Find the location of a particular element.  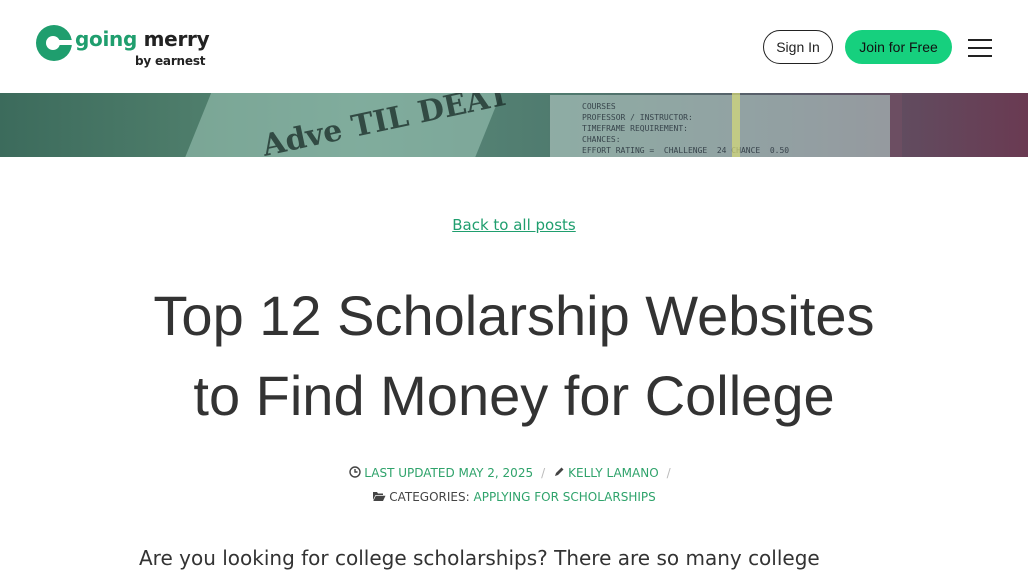

back-to-all-posts-link: Back to all posts is located at coordinates (514, 225).